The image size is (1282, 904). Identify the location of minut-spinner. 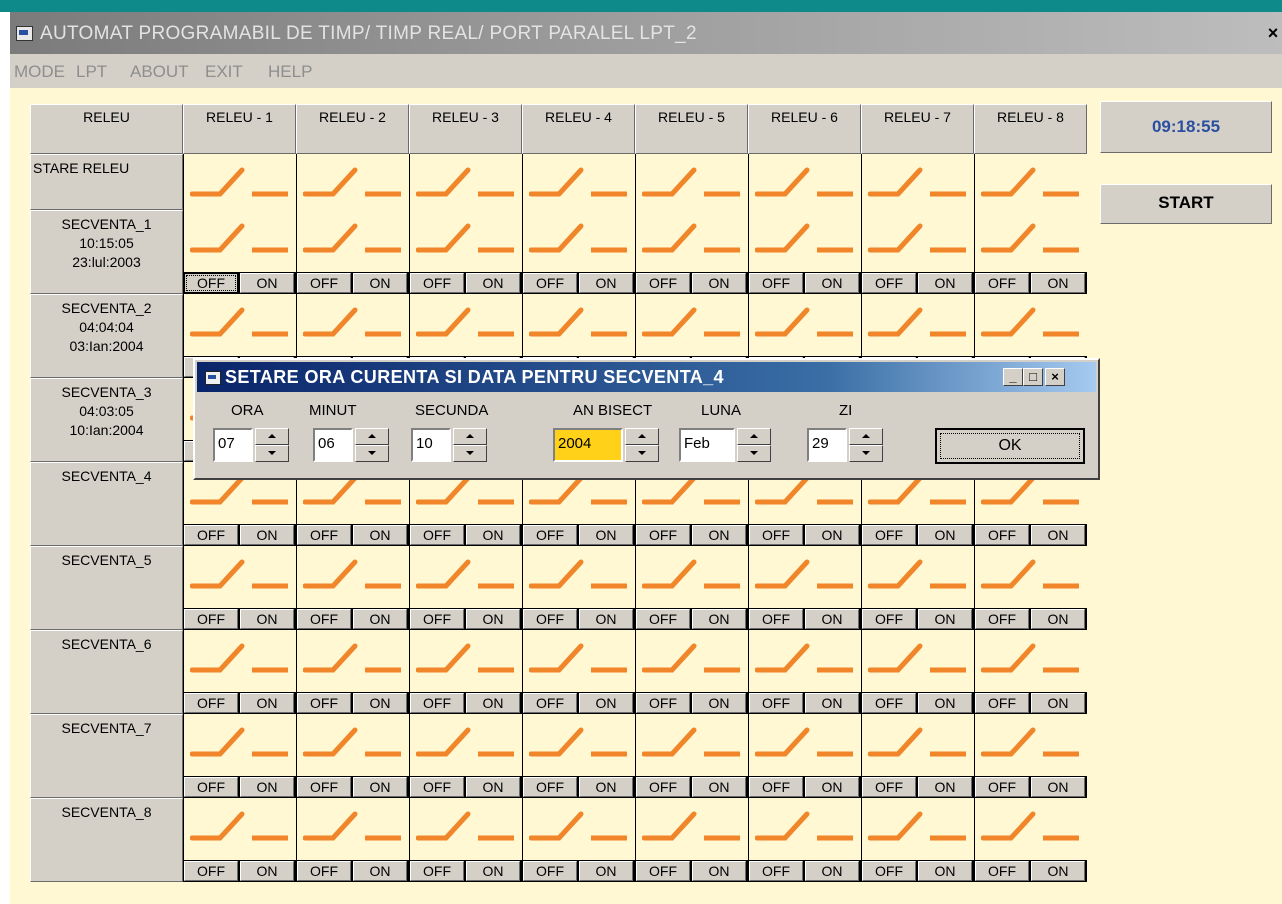
(372, 445).